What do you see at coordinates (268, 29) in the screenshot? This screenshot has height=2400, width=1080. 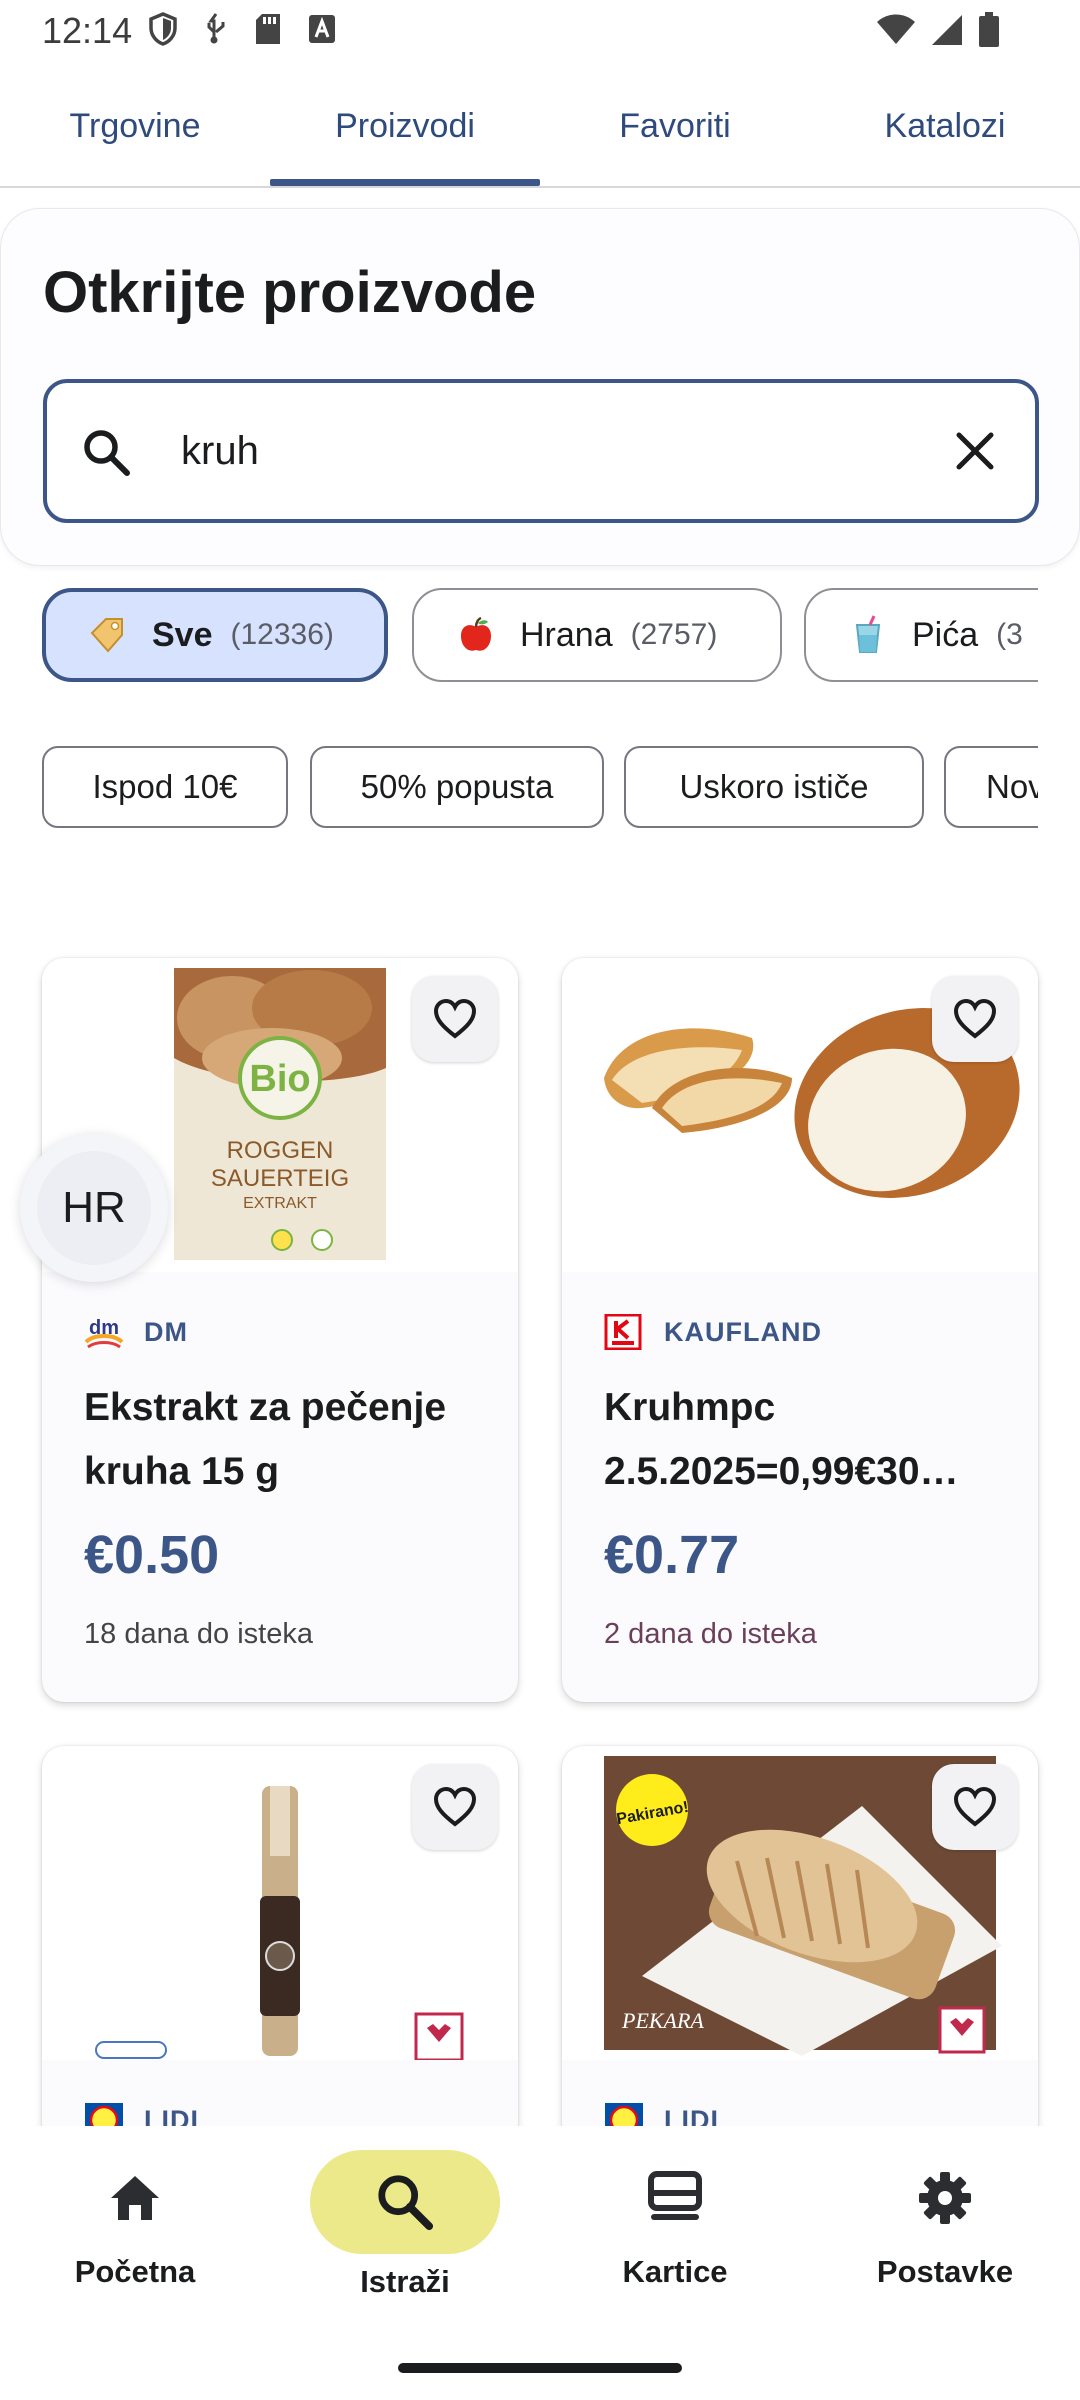 I see `sd-card-icon` at bounding box center [268, 29].